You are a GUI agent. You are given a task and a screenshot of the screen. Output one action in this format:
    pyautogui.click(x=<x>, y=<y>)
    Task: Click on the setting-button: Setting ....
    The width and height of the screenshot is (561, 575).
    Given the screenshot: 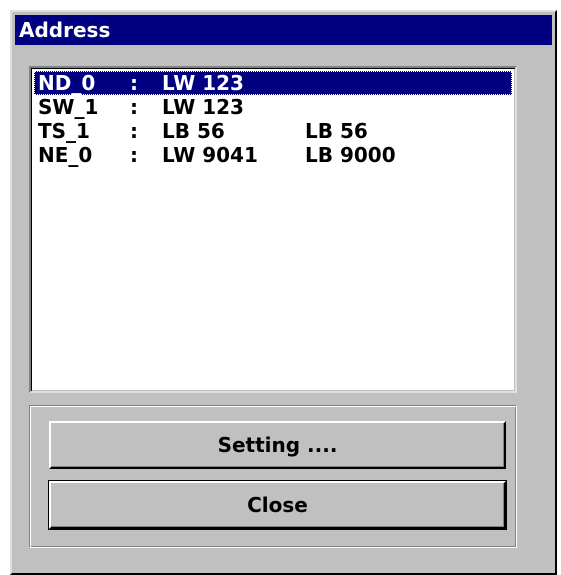 What is the action you would take?
    pyautogui.click(x=277, y=445)
    